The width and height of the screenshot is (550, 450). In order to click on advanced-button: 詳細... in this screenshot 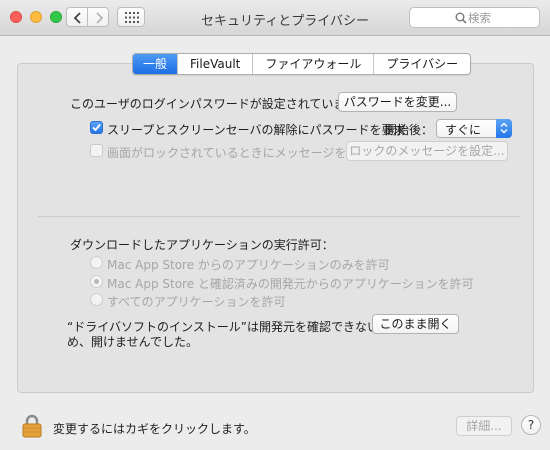, I will do `click(484, 426)`.